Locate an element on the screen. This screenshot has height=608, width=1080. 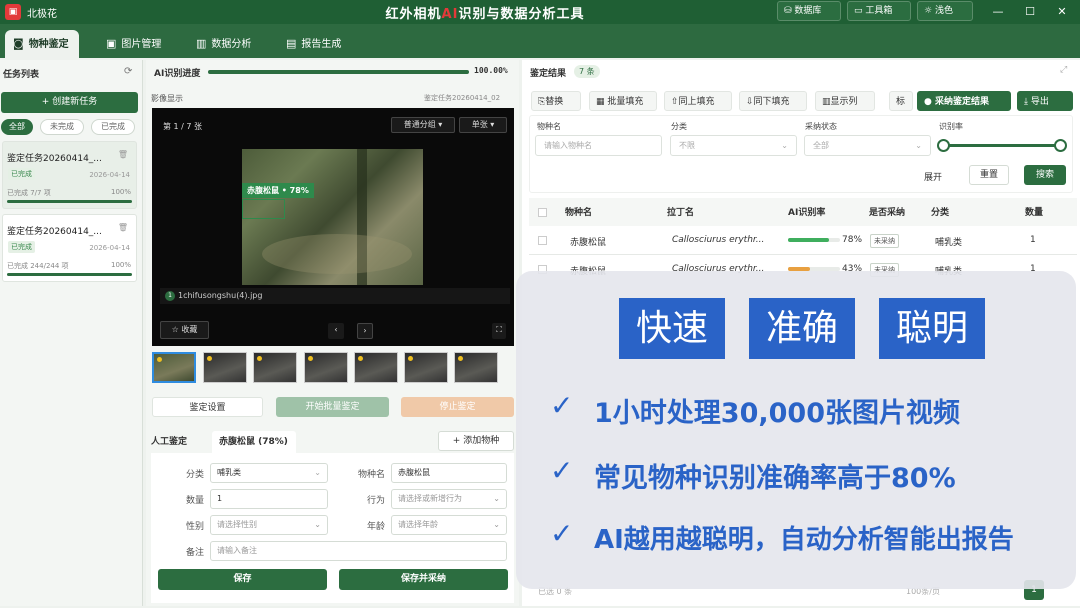
column-header-category: 分类 is located at coordinates (940, 211).